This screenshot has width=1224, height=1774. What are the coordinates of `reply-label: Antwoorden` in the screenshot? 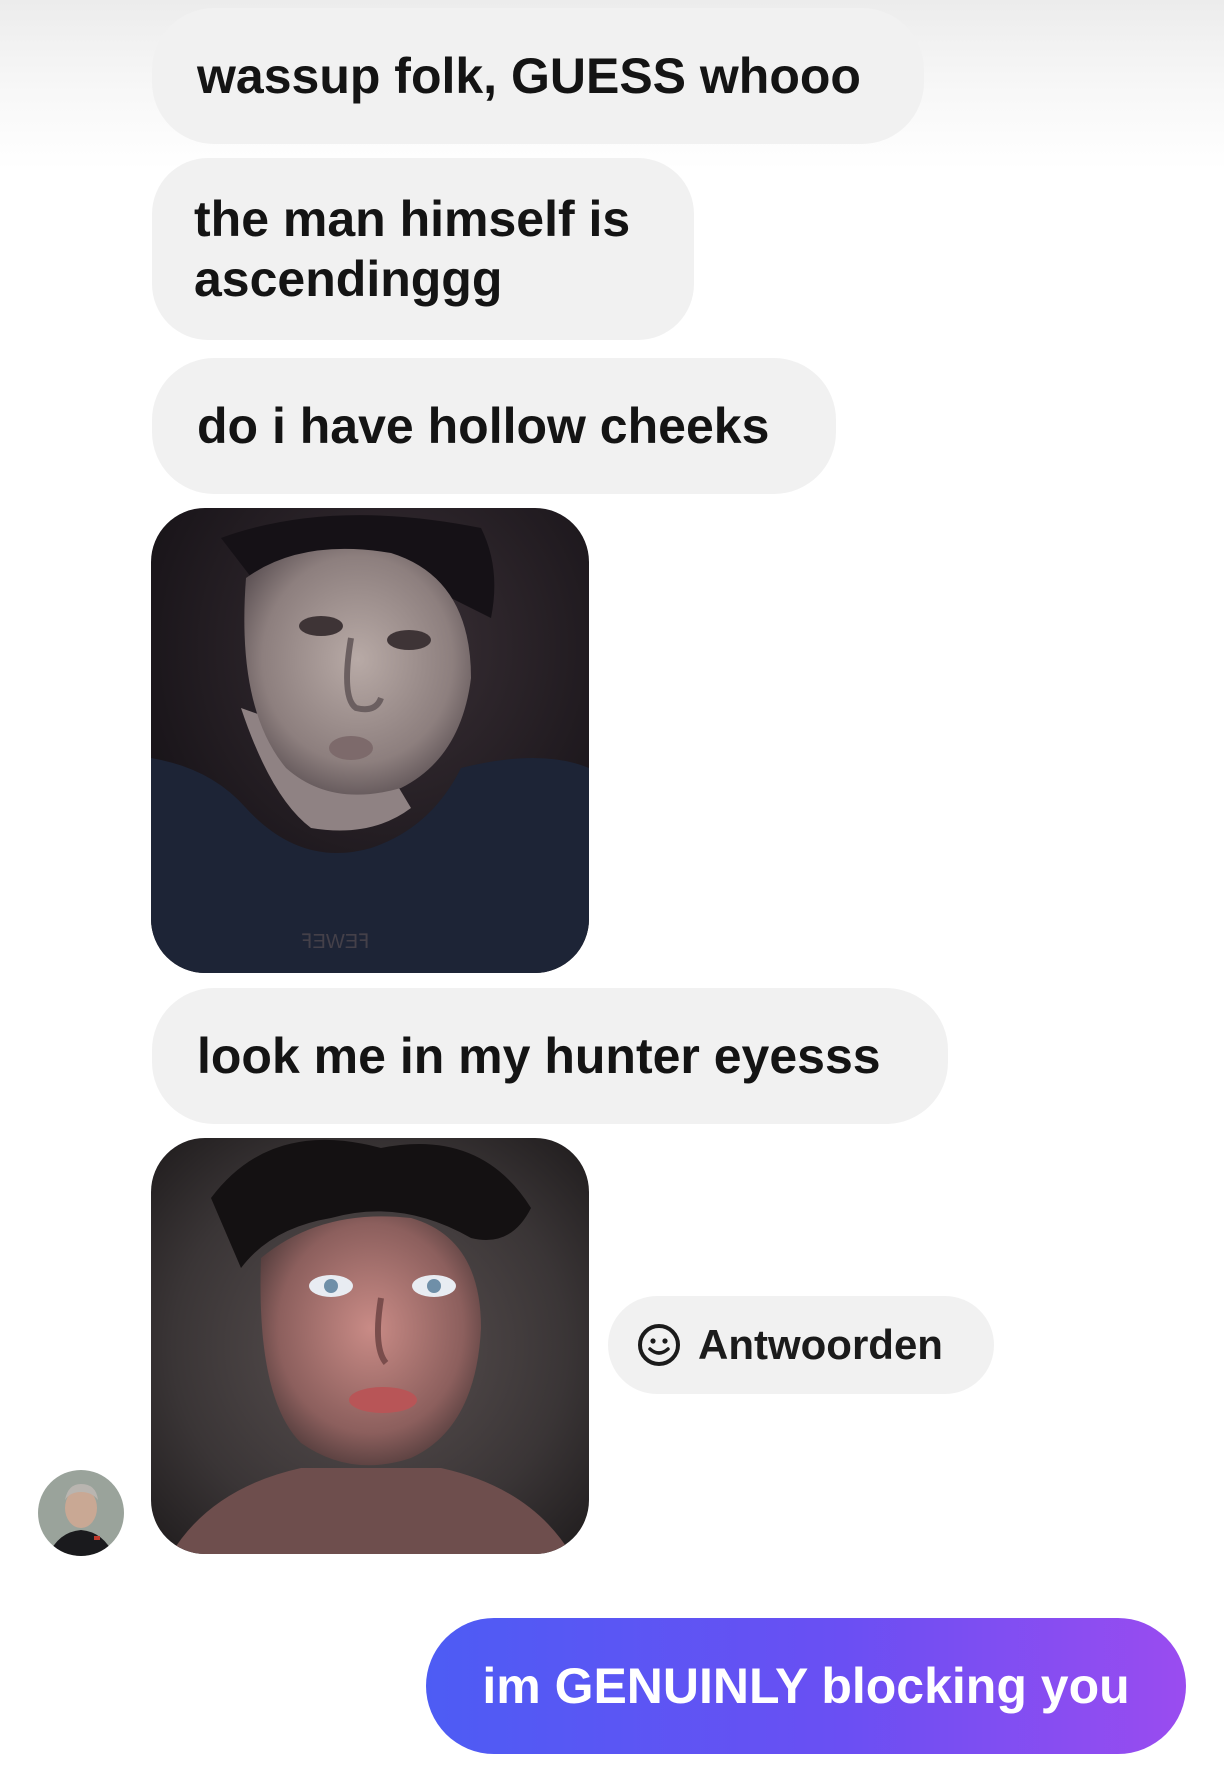 It's located at (820, 1344).